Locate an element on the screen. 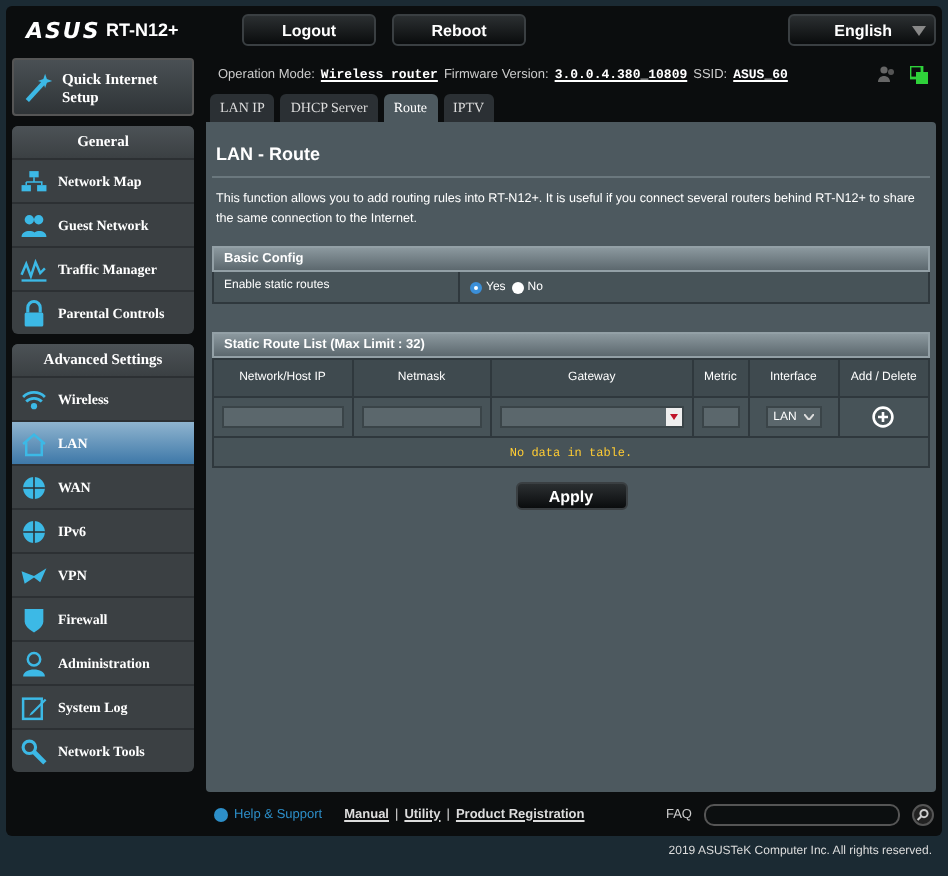 The image size is (948, 876). house-icon is located at coordinates (34, 443).